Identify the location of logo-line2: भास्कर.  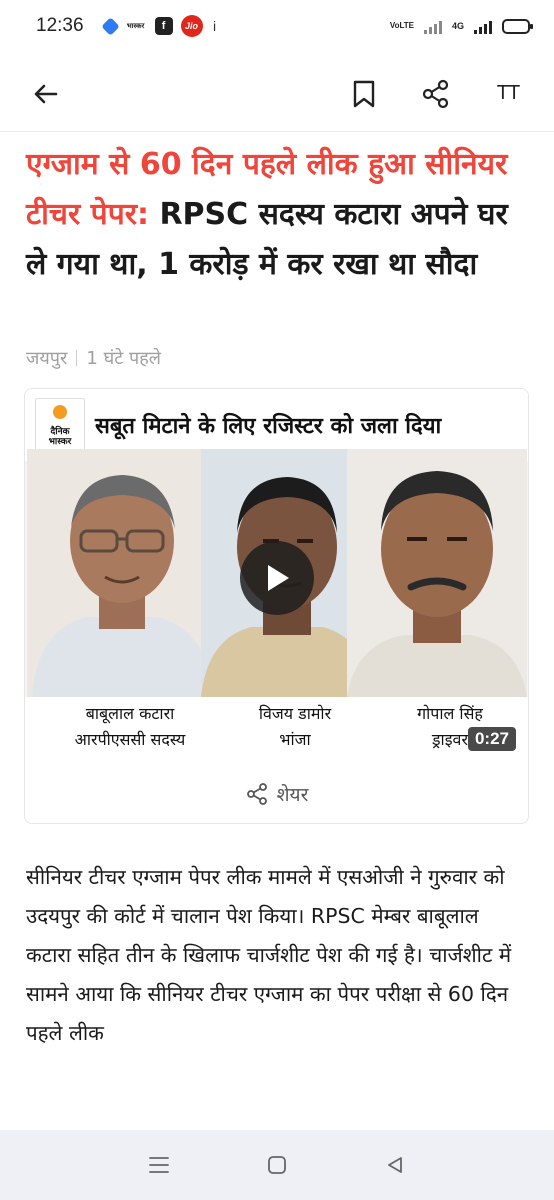
(60, 442).